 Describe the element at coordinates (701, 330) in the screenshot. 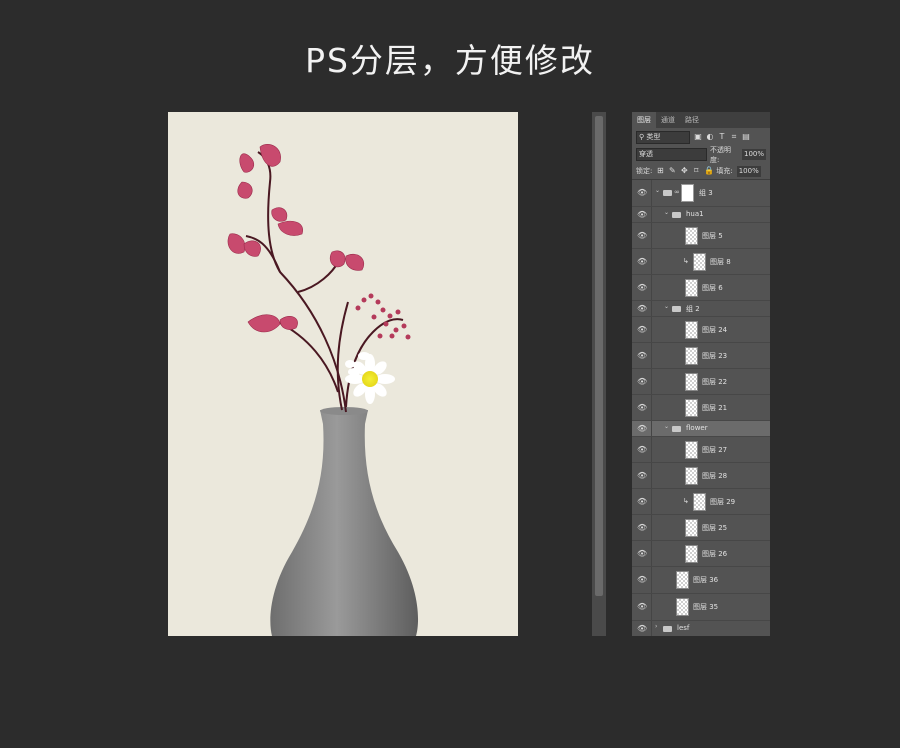

I see `layer-row: 👁 图层 24` at that location.